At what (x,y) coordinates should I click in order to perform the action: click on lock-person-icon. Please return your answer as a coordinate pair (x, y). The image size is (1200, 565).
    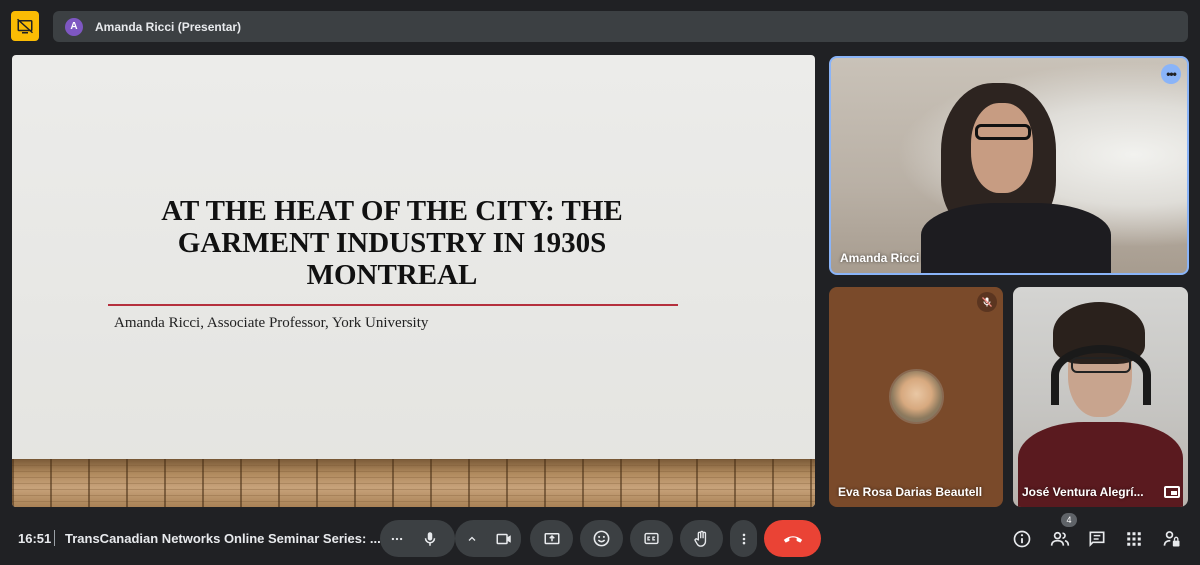
    Looking at the image, I should click on (1171, 539).